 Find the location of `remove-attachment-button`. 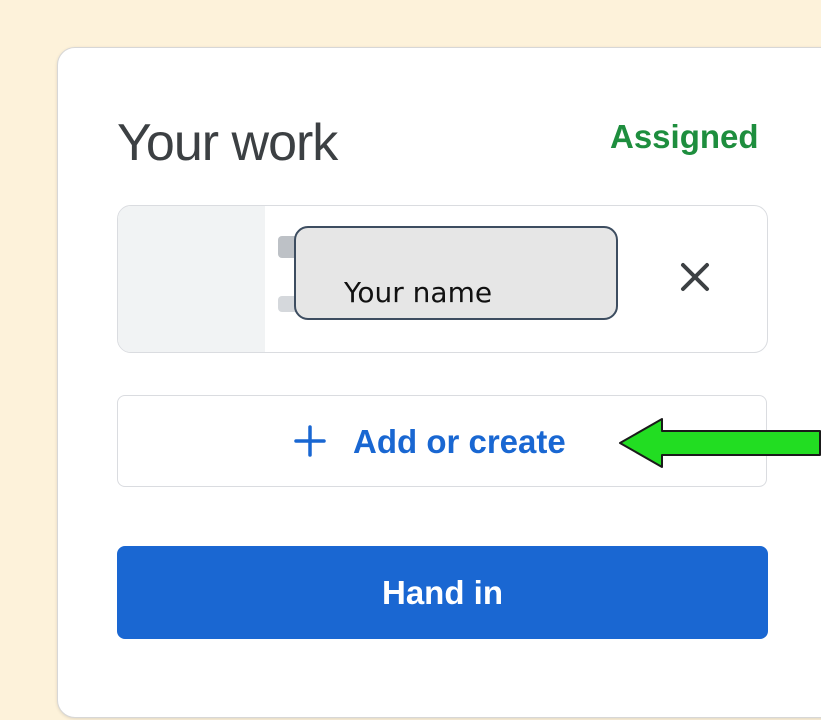

remove-attachment-button is located at coordinates (695, 277).